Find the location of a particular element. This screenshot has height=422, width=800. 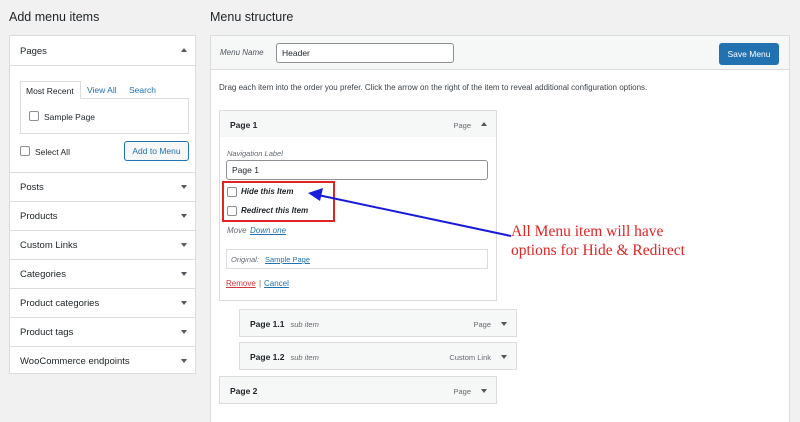

annotation-arrow-icon is located at coordinates (410, 212).